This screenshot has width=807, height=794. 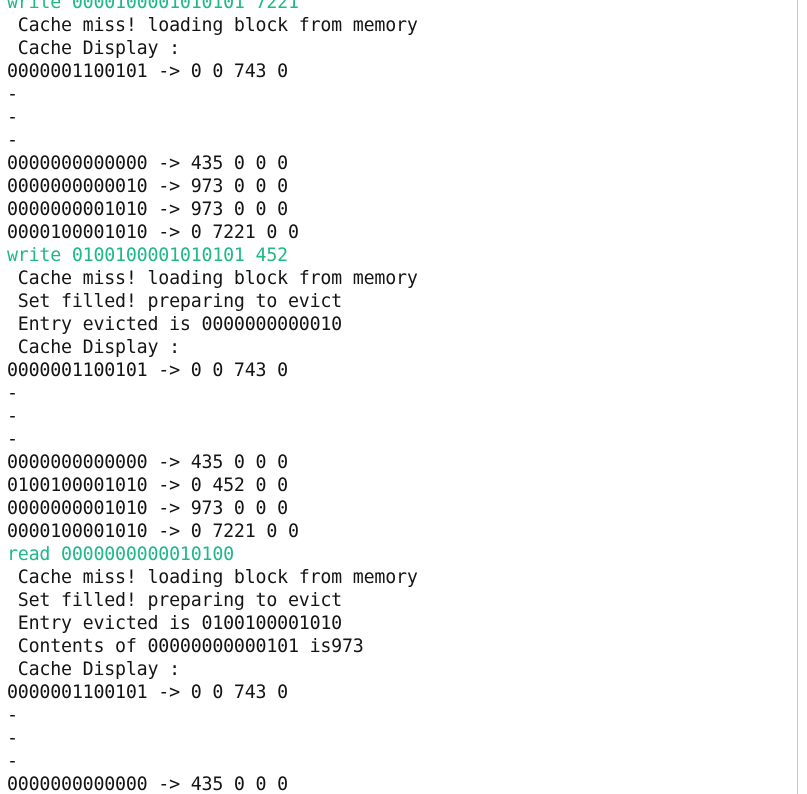 I want to click on console-line: 0000000000010 -> 973 0 0 0, so click(x=147, y=186).